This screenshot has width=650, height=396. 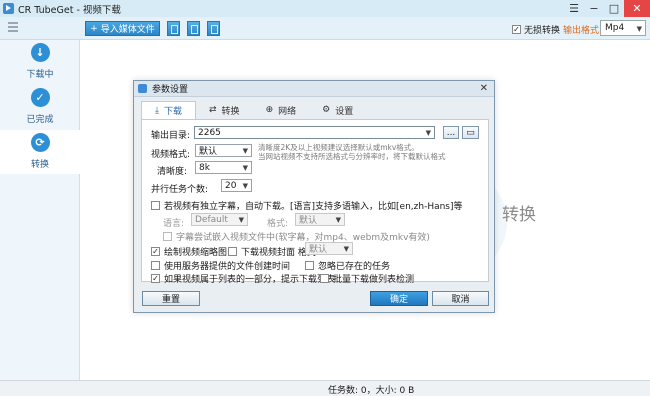 I want to click on import-media-label: 导入媒体文件, so click(x=127, y=30).